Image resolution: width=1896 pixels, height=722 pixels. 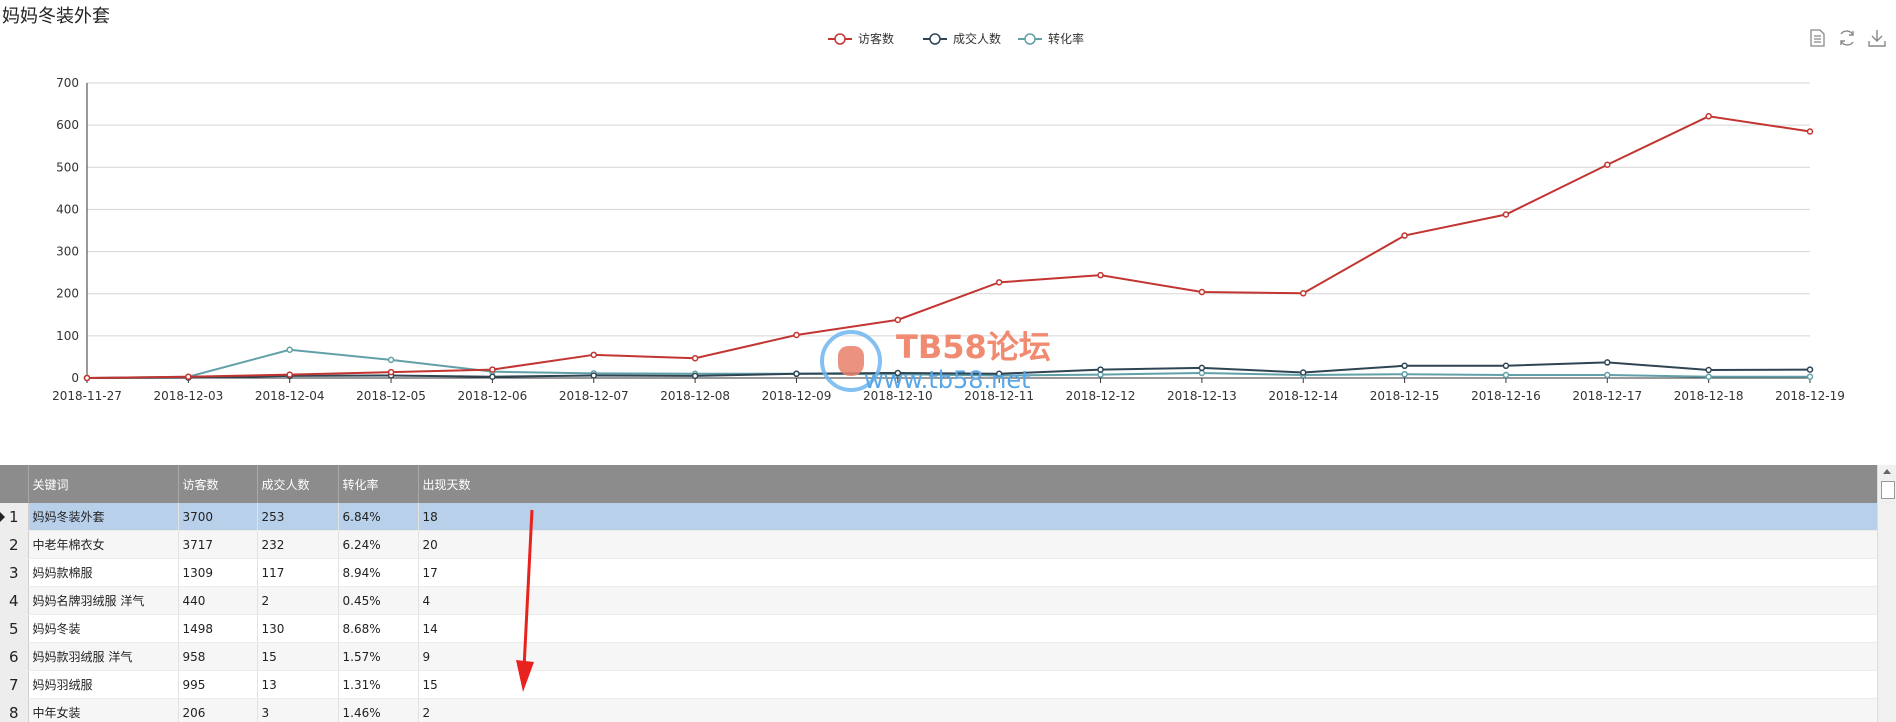 I want to click on cell-buyers: 253, so click(x=298, y=517).